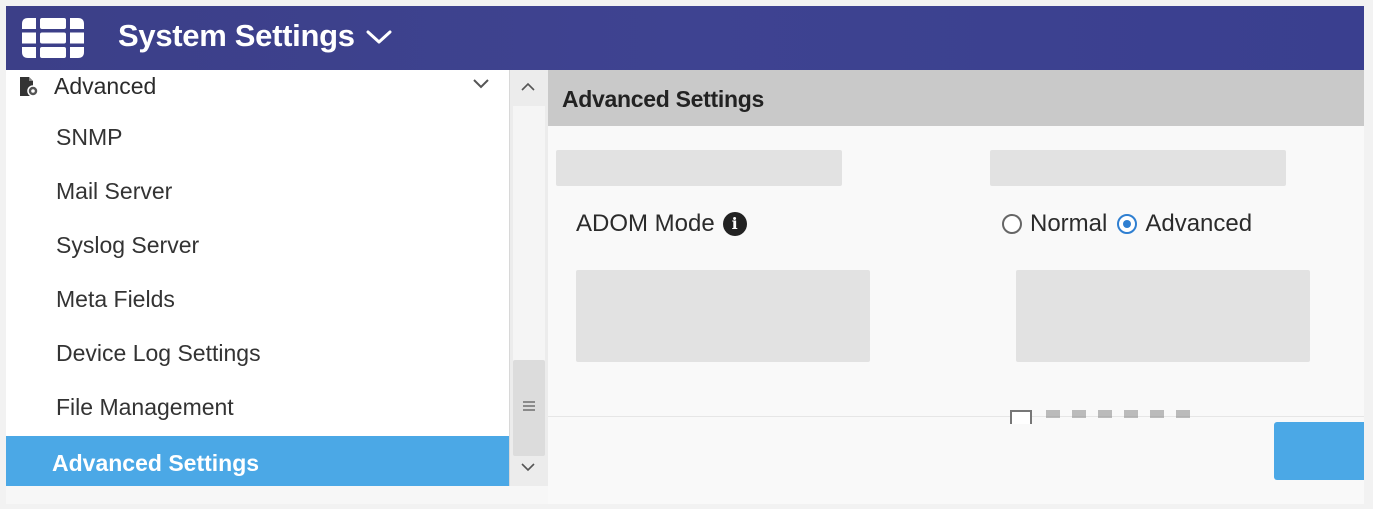 The height and width of the screenshot is (509, 1373). I want to click on info-icon: i, so click(734, 224).